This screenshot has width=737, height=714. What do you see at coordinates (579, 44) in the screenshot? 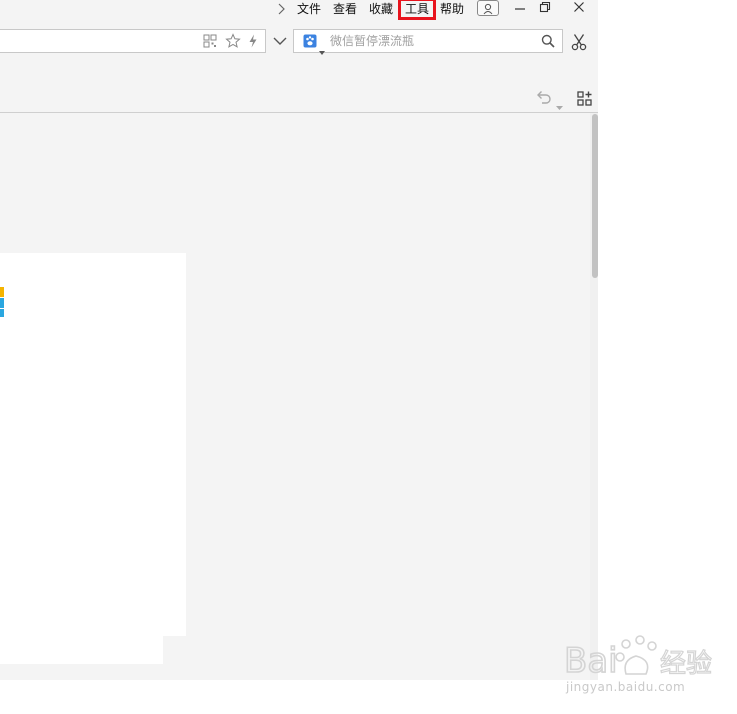
I see `scissors-icon` at bounding box center [579, 44].